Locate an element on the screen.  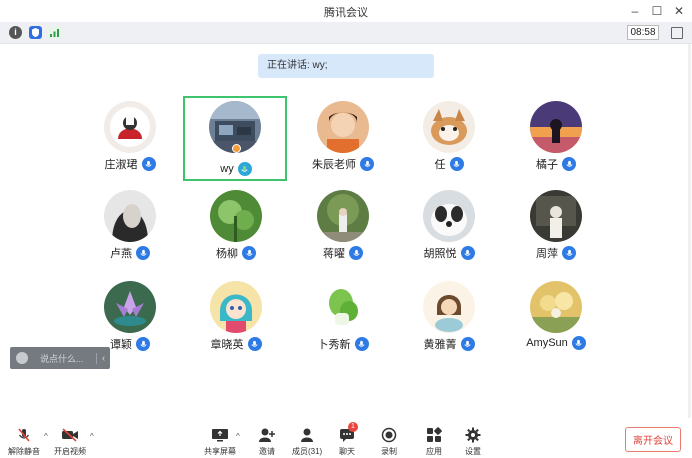
participant-tile: 橘子 is located at coordinates (556, 140).